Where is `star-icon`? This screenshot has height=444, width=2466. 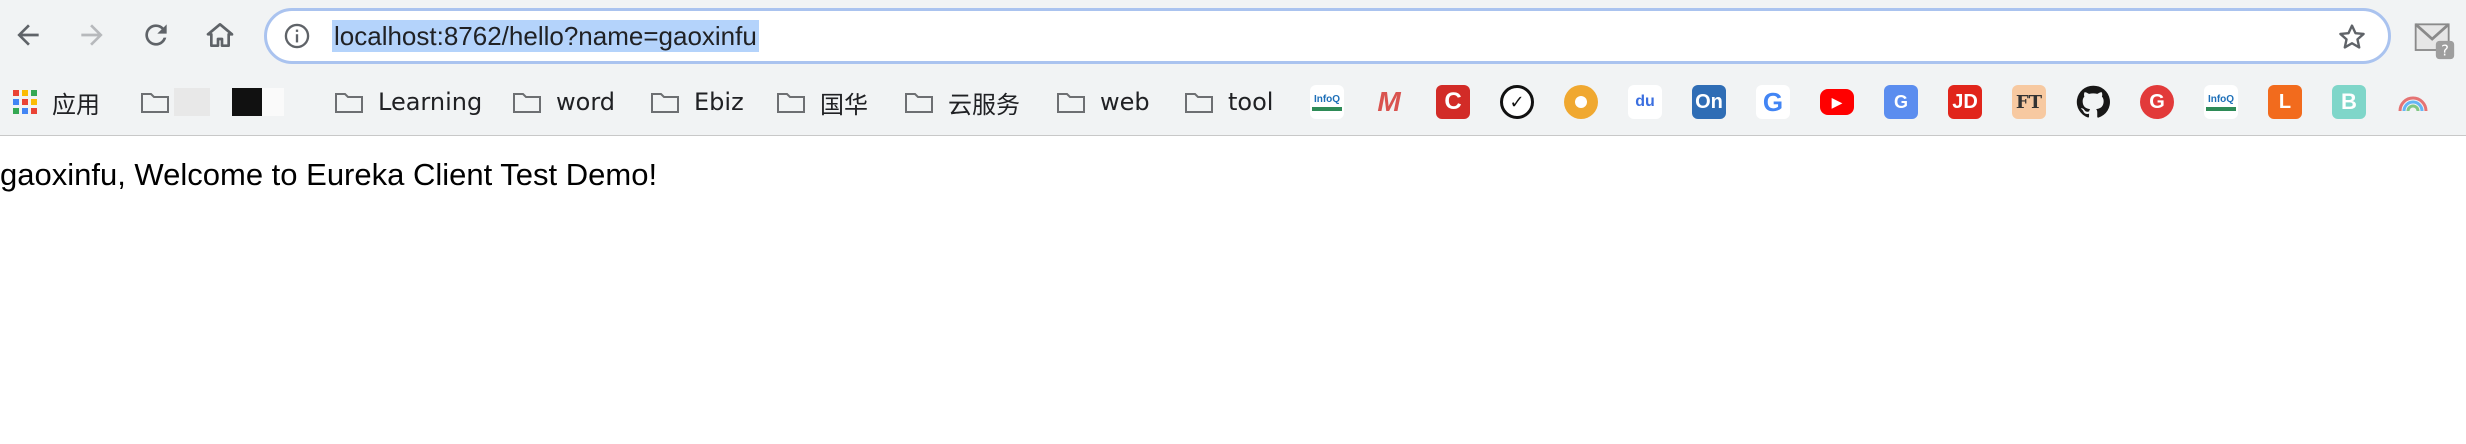
star-icon is located at coordinates (2352, 37).